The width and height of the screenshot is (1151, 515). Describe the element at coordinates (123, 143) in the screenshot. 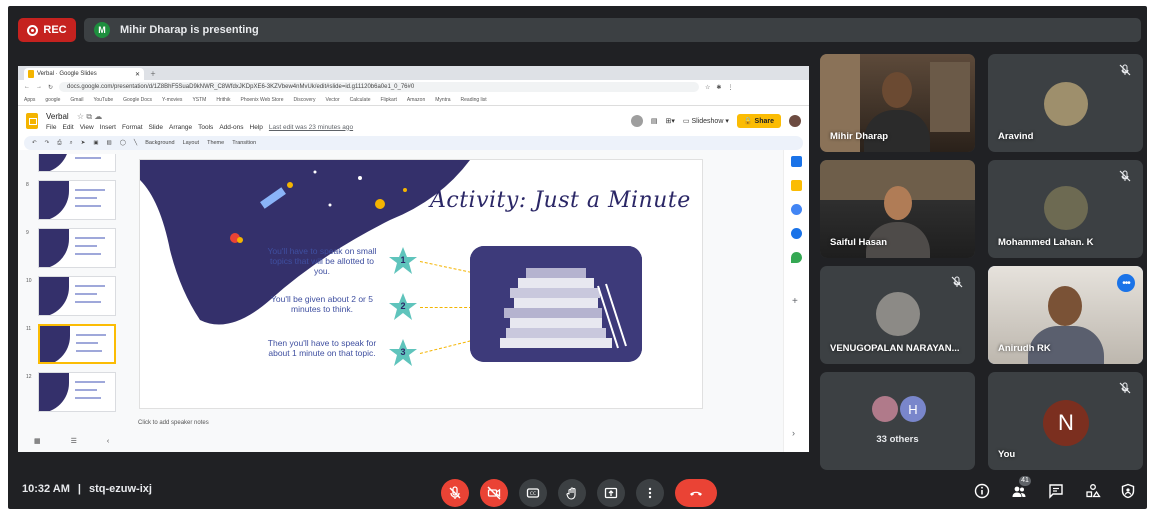

I see `shape-icon: ◯` at that location.